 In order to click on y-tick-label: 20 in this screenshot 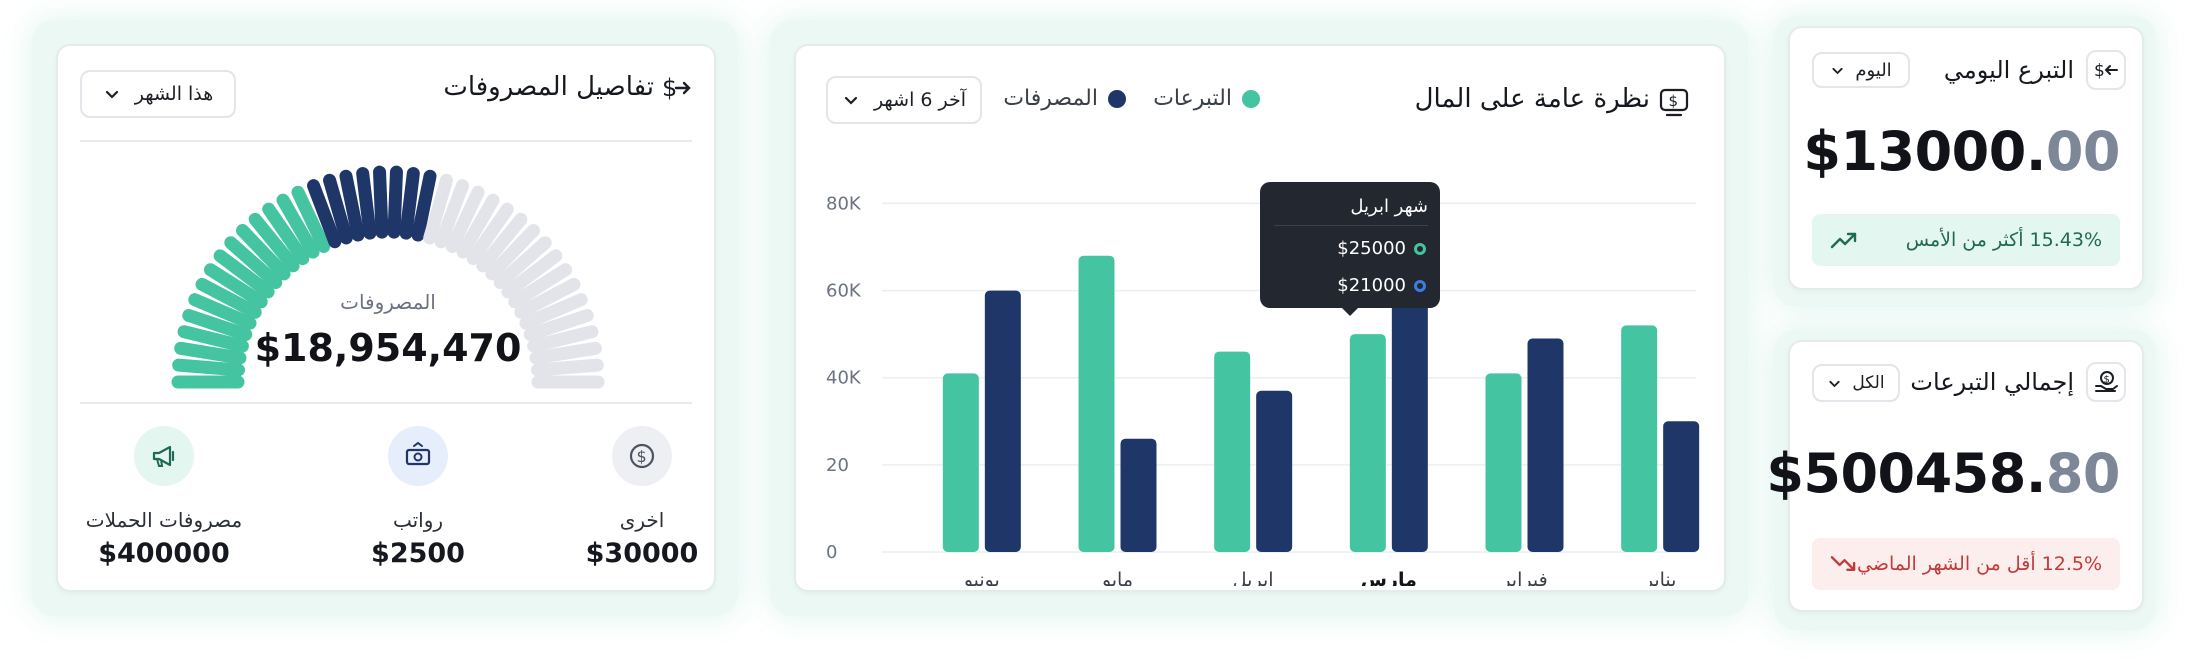, I will do `click(837, 465)`.